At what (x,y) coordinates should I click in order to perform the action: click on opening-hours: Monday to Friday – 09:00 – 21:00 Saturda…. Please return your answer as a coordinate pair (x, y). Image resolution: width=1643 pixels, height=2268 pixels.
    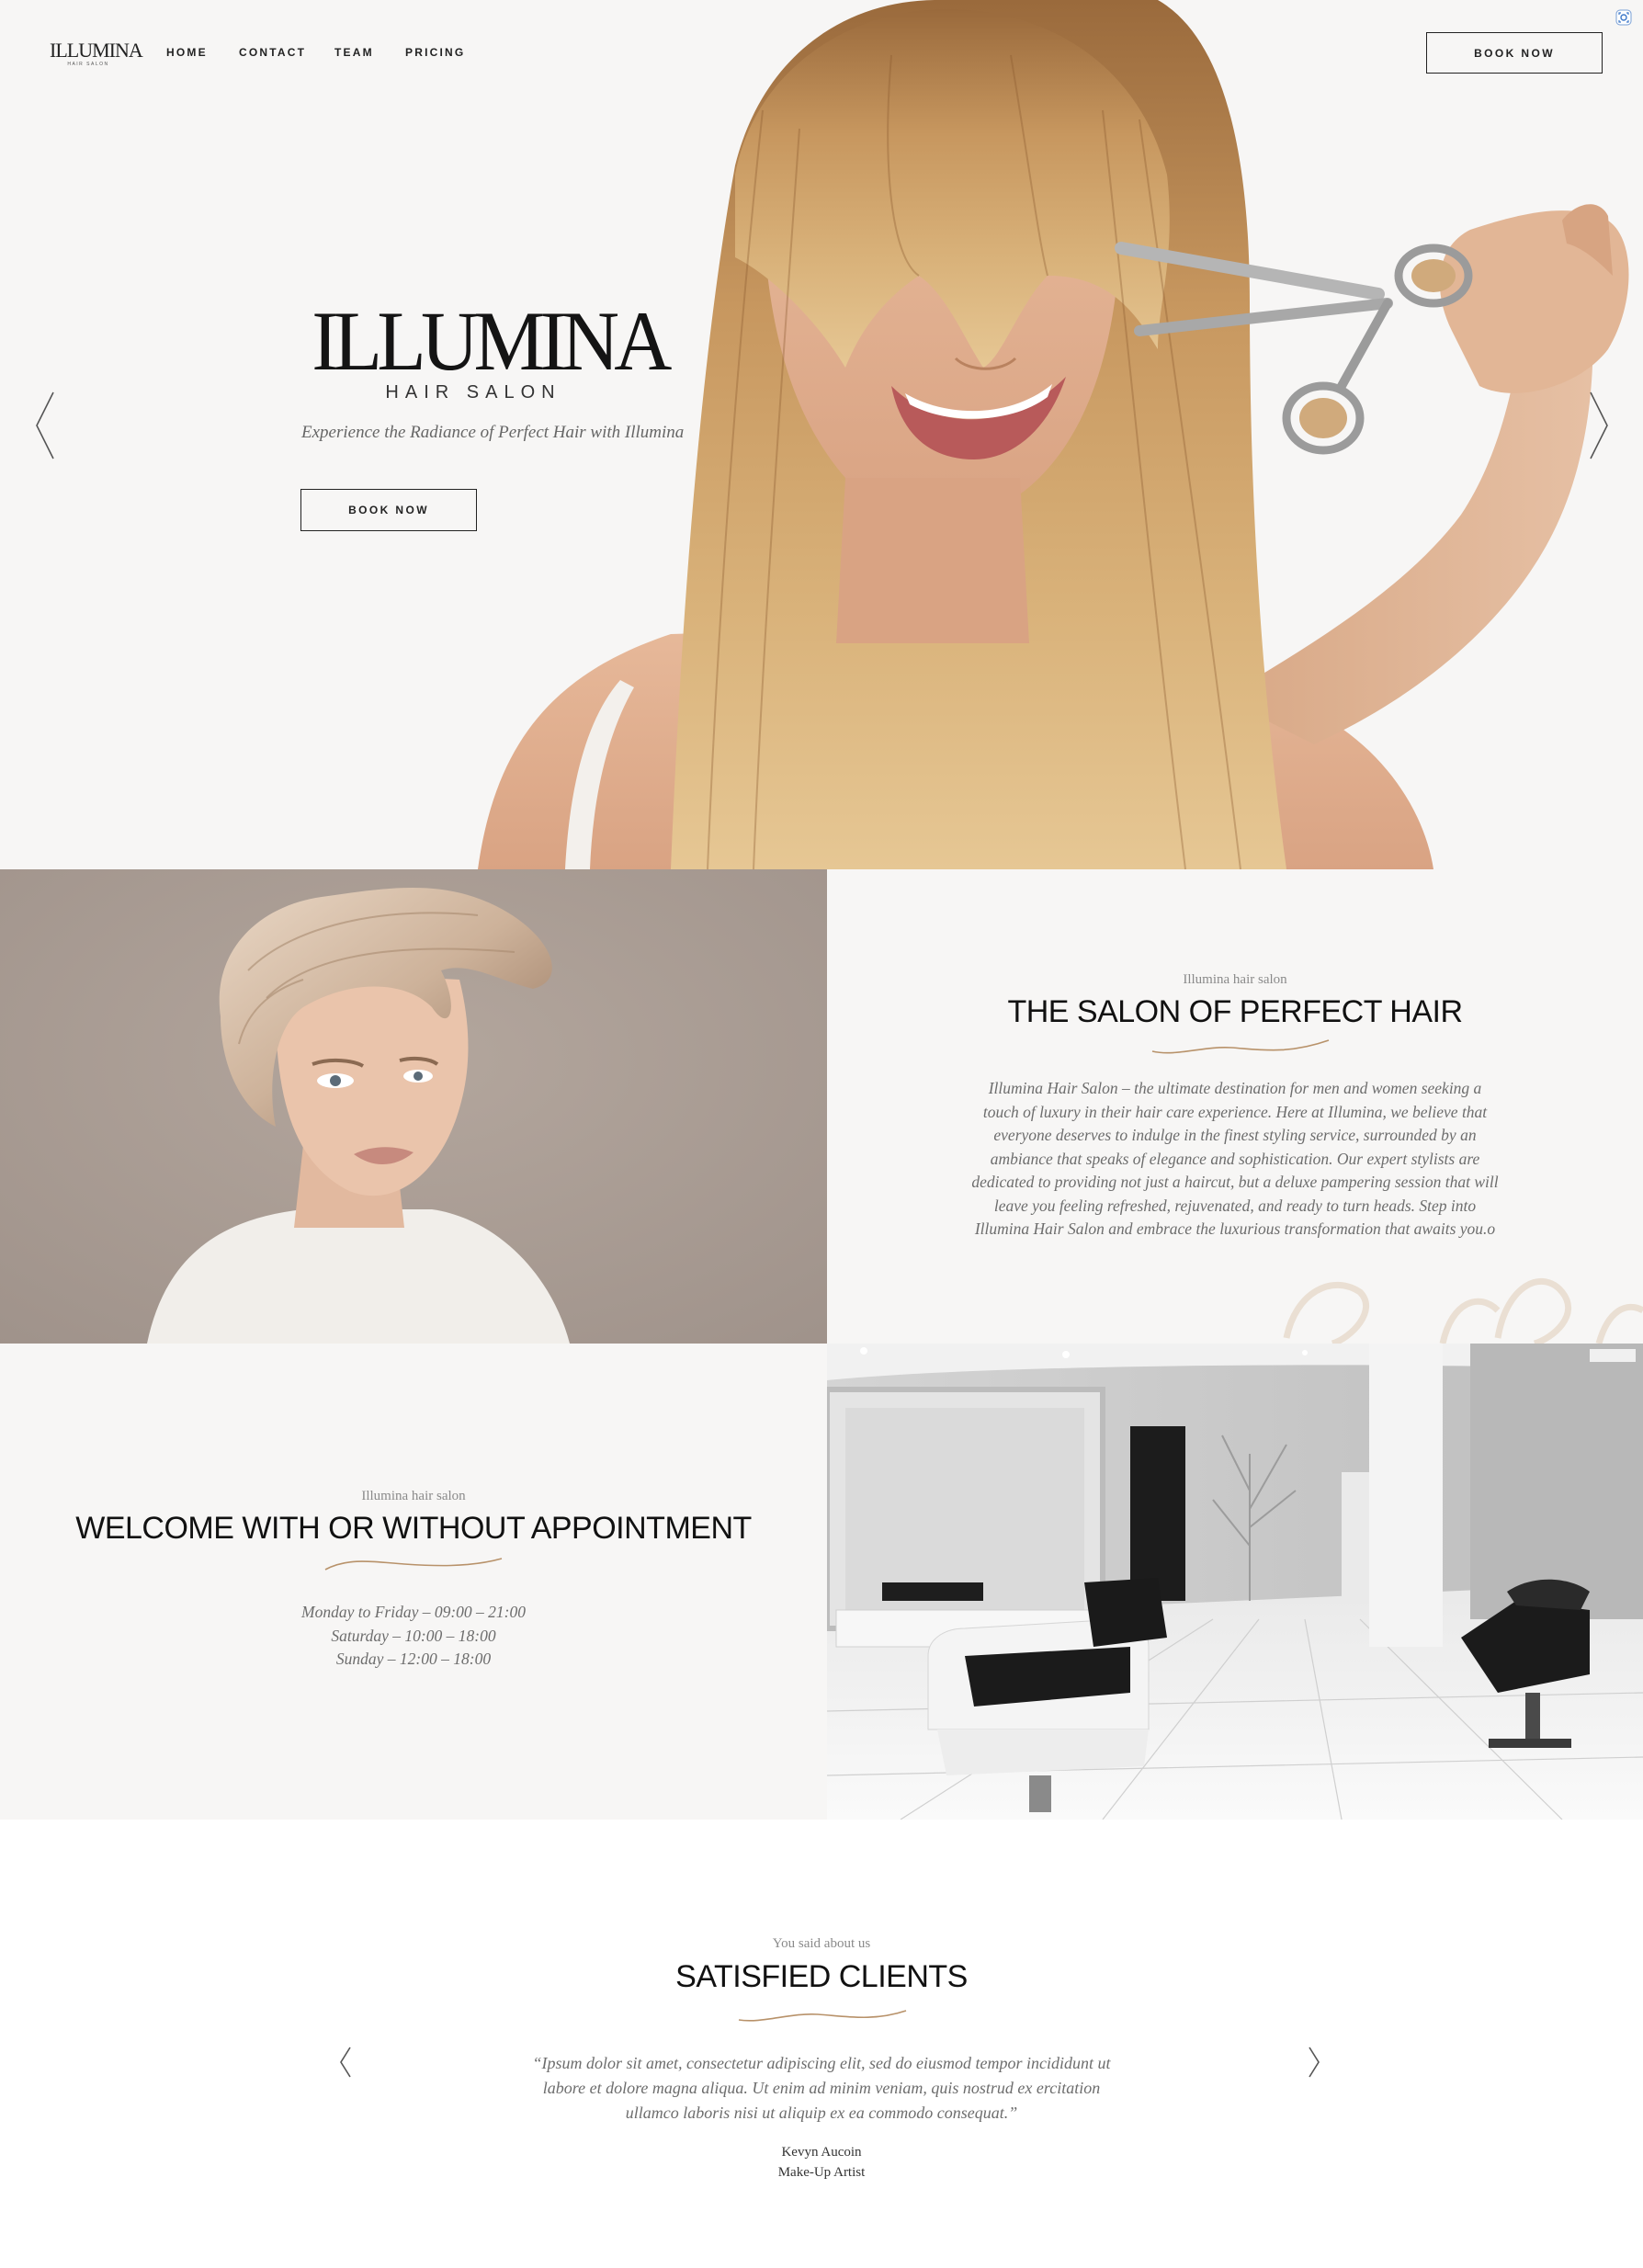
    Looking at the image, I should click on (413, 1637).